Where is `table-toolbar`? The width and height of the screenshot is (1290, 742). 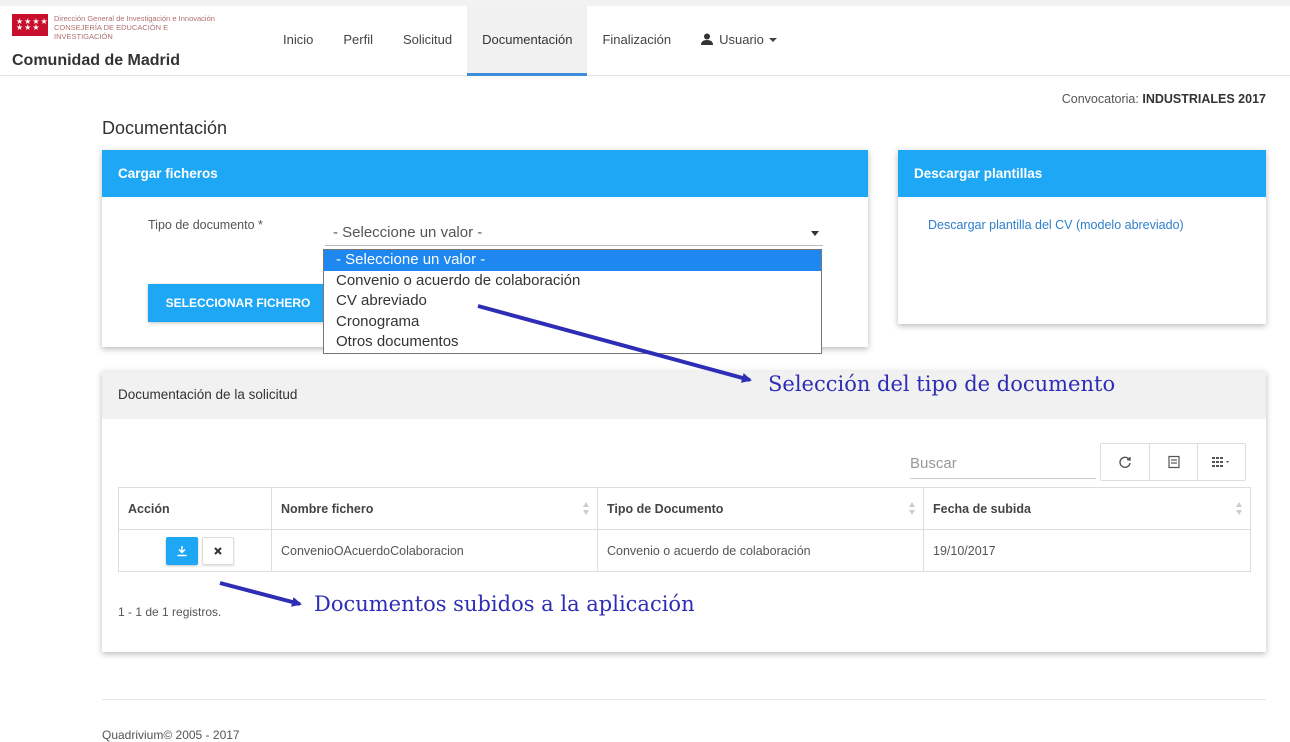
table-toolbar is located at coordinates (1173, 462).